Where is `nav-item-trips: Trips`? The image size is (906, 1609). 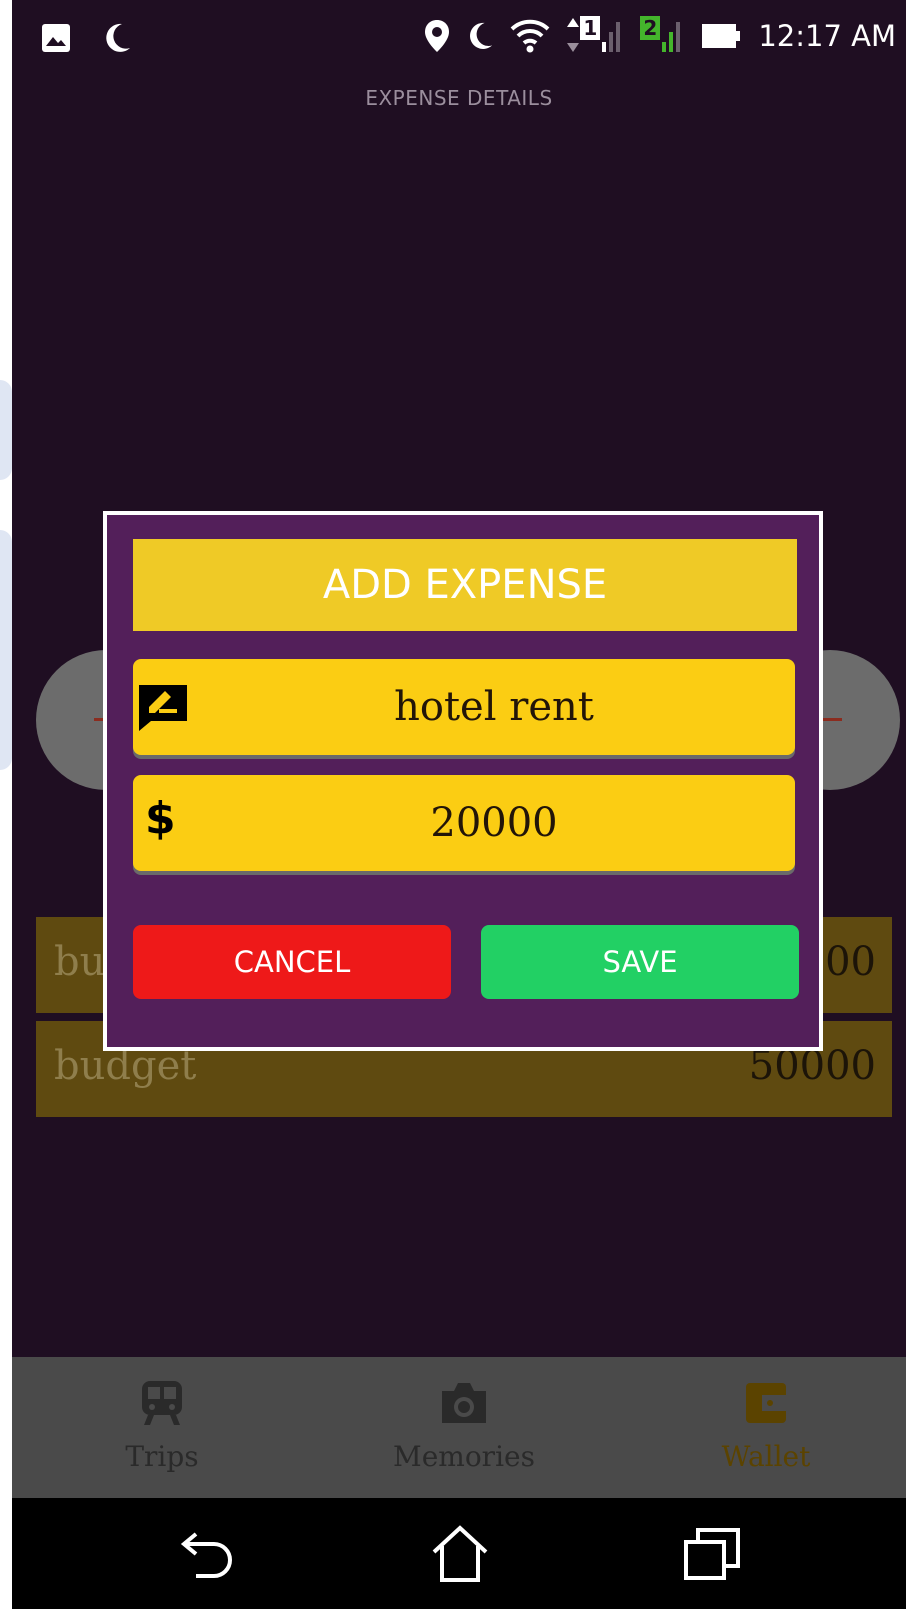 nav-item-trips: Trips is located at coordinates (162, 1426).